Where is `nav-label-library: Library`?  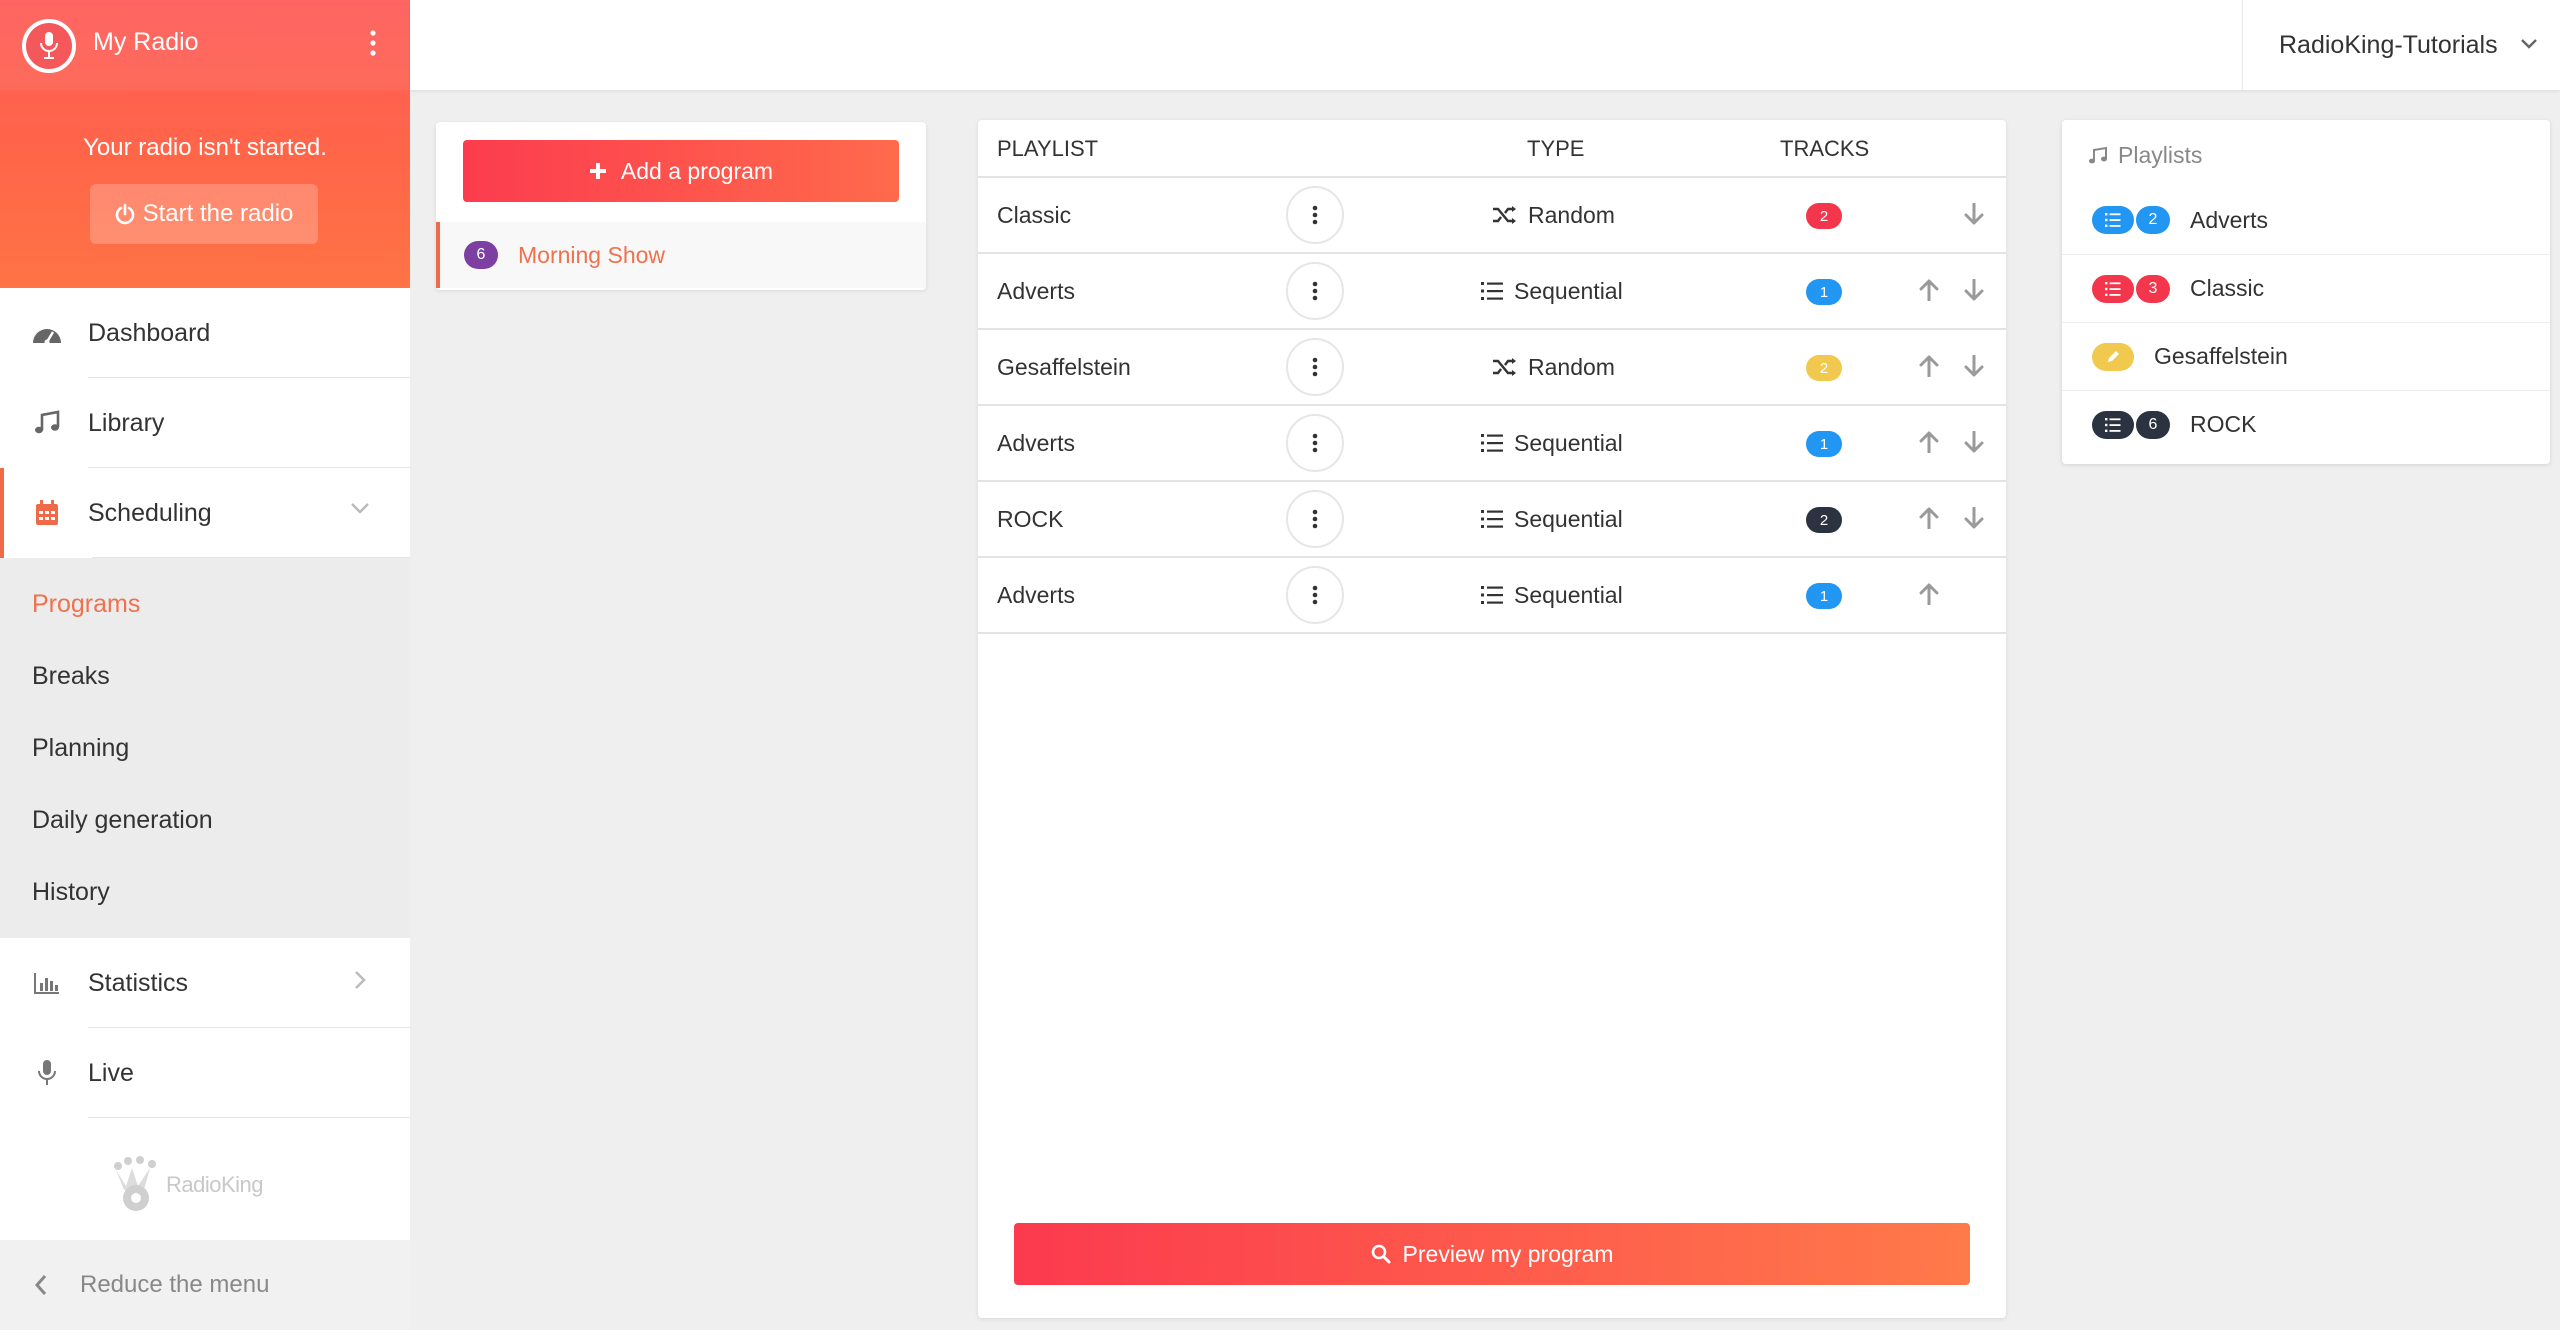 nav-label-library: Library is located at coordinates (126, 422).